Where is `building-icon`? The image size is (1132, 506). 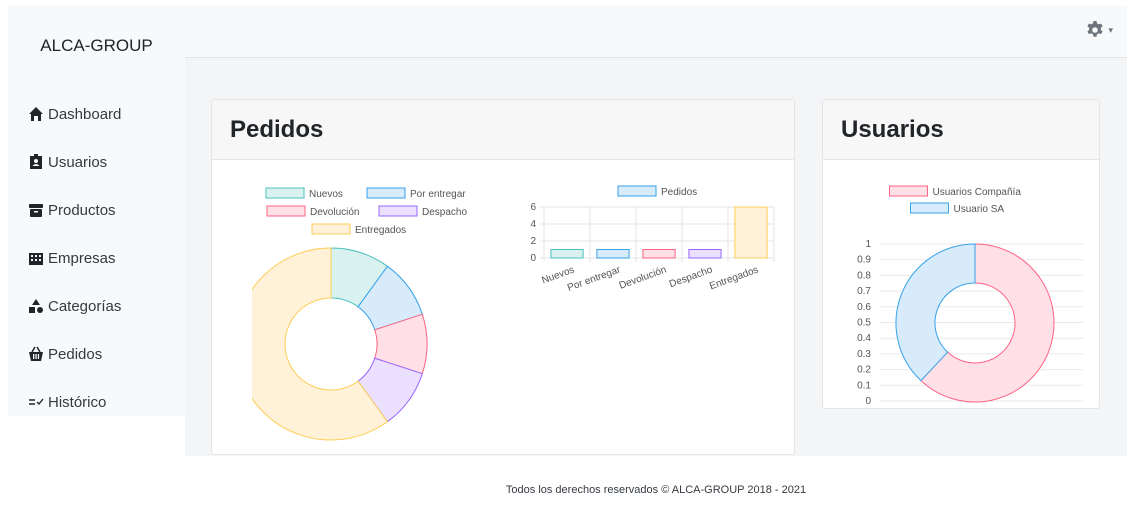 building-icon is located at coordinates (36, 259).